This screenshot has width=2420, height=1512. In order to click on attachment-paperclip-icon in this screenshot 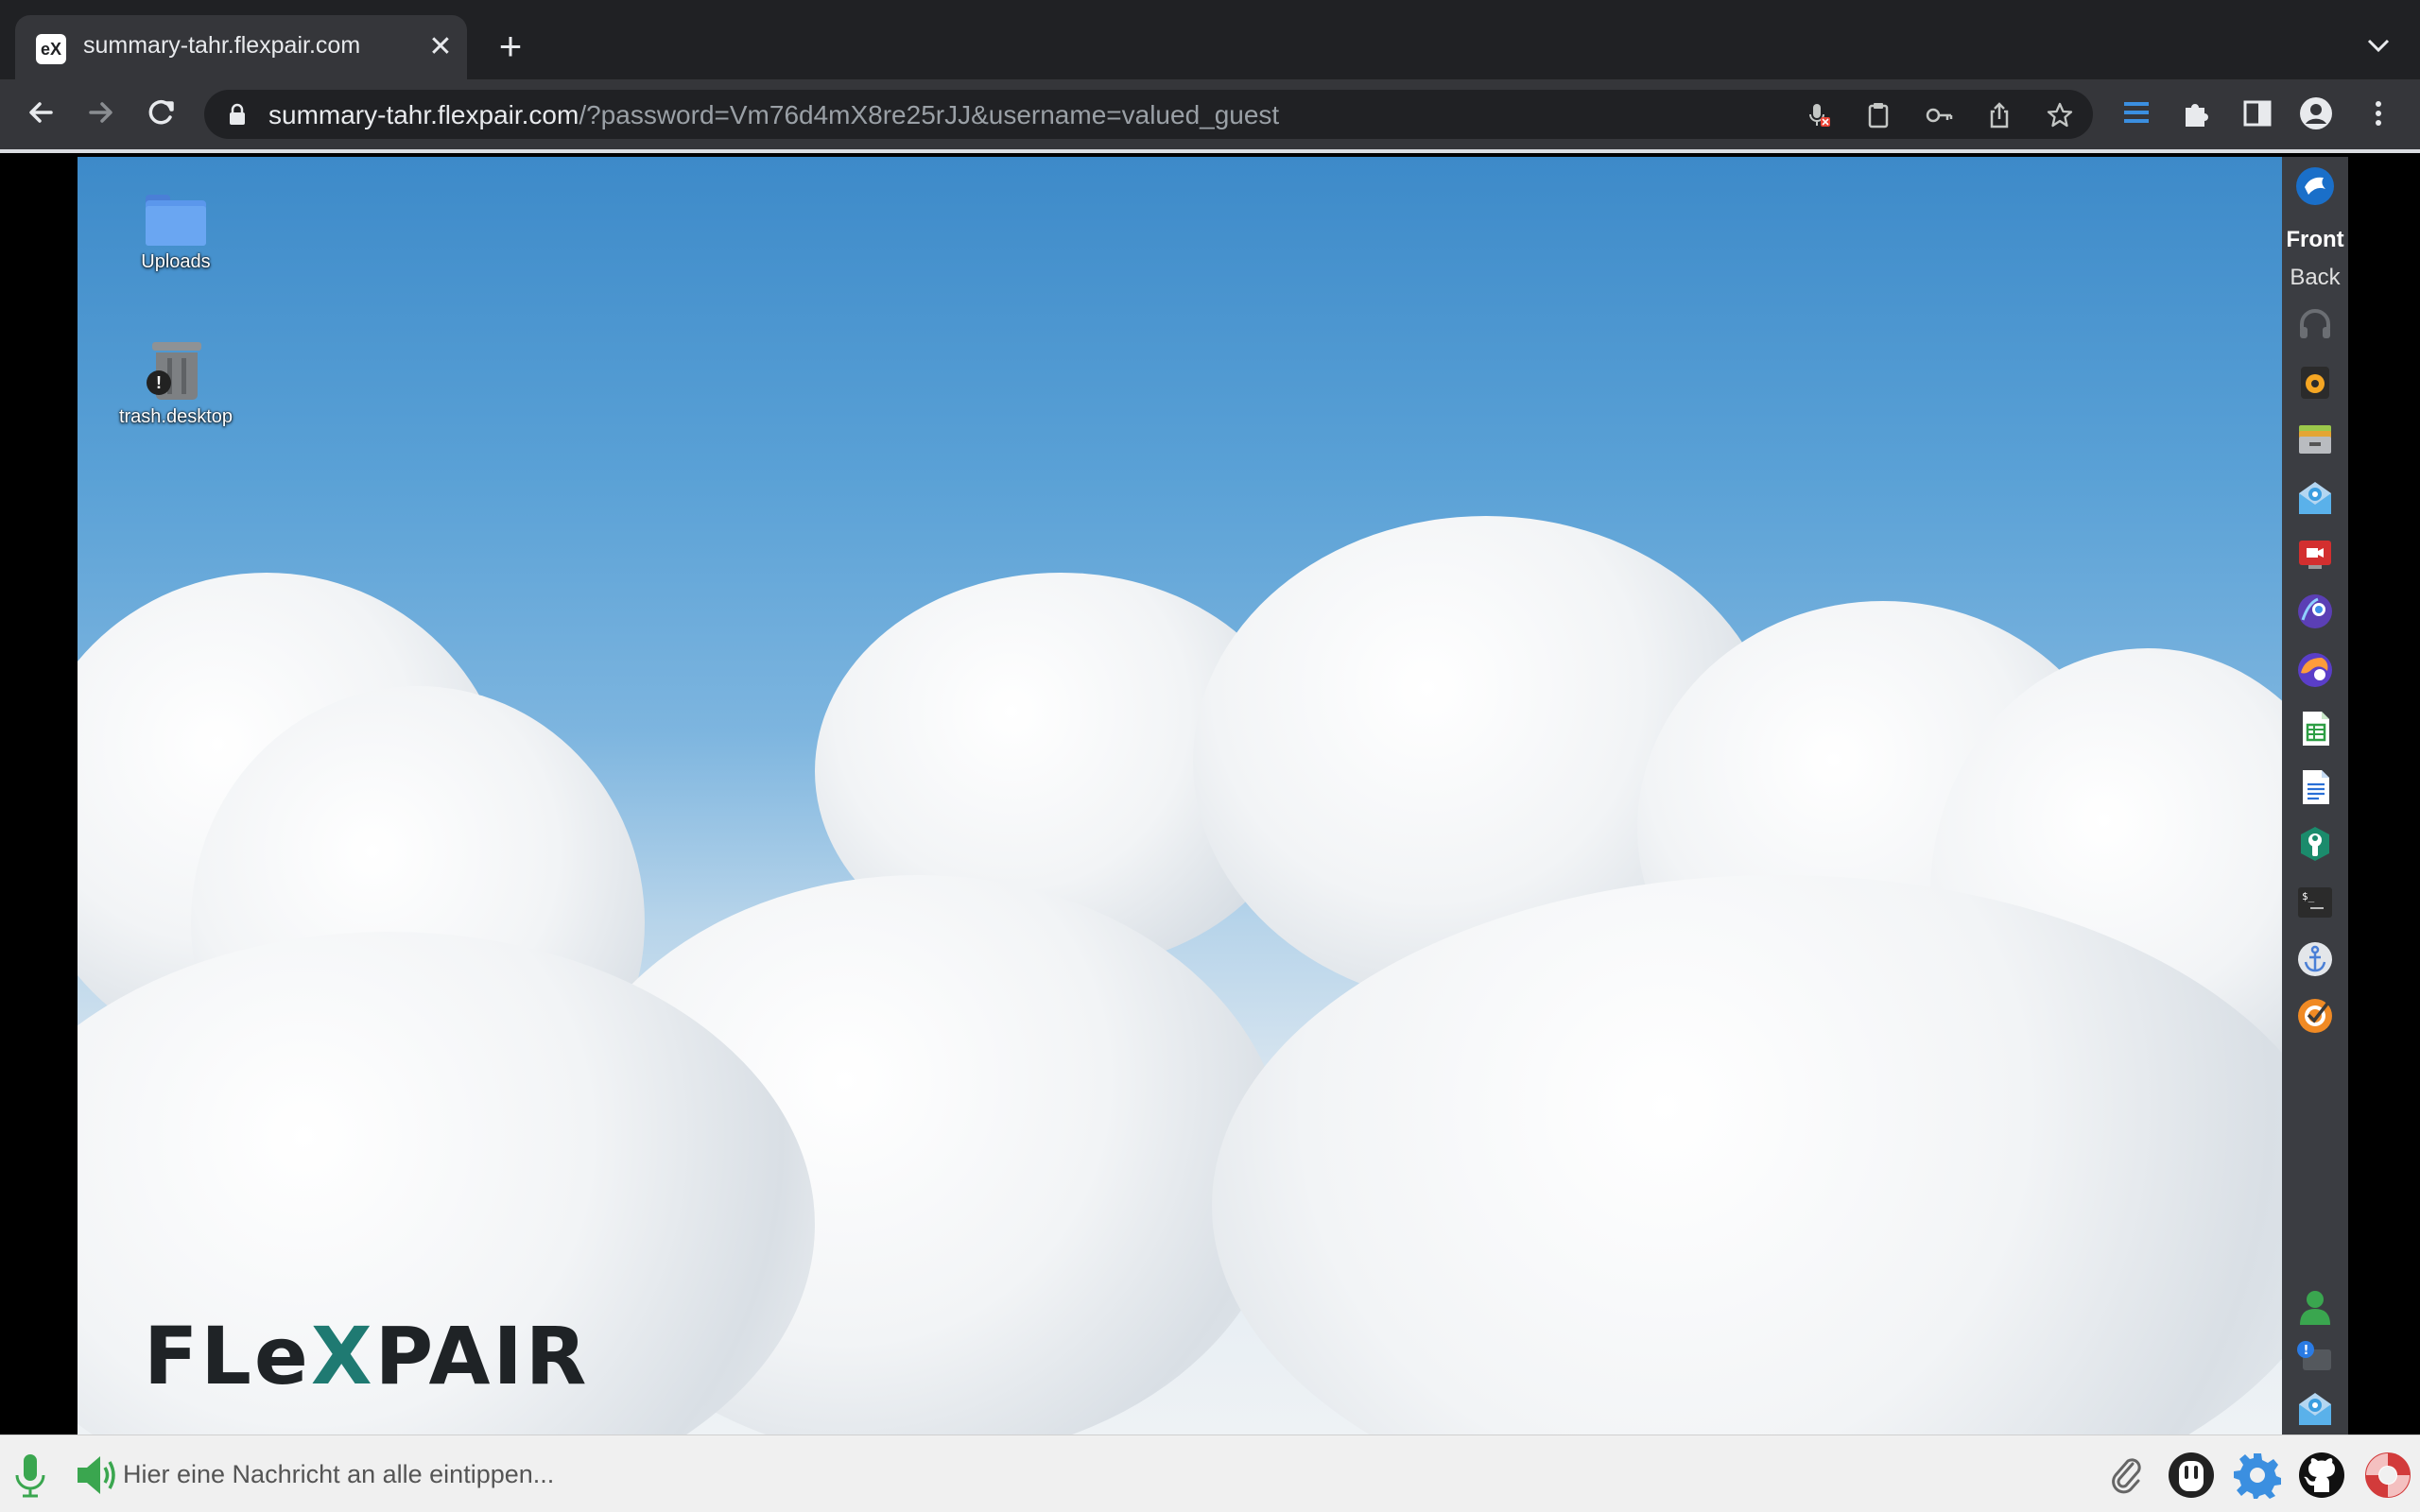, I will do `click(2127, 1475)`.